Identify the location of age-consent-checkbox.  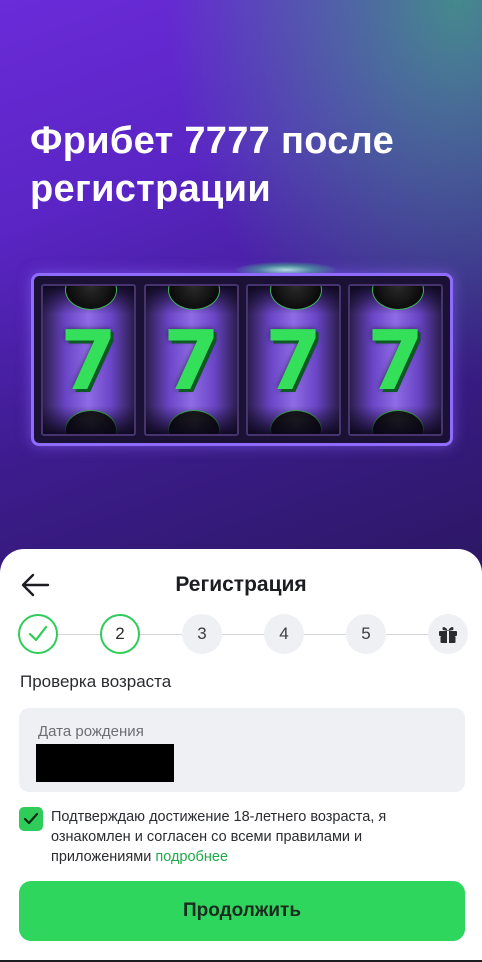
(31, 819).